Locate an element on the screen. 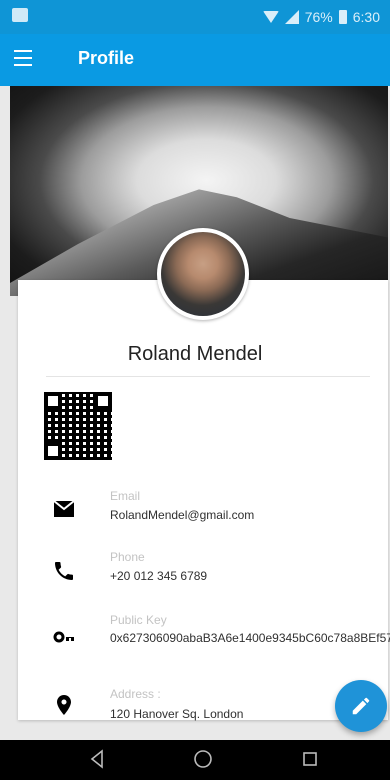  divider is located at coordinates (208, 376).